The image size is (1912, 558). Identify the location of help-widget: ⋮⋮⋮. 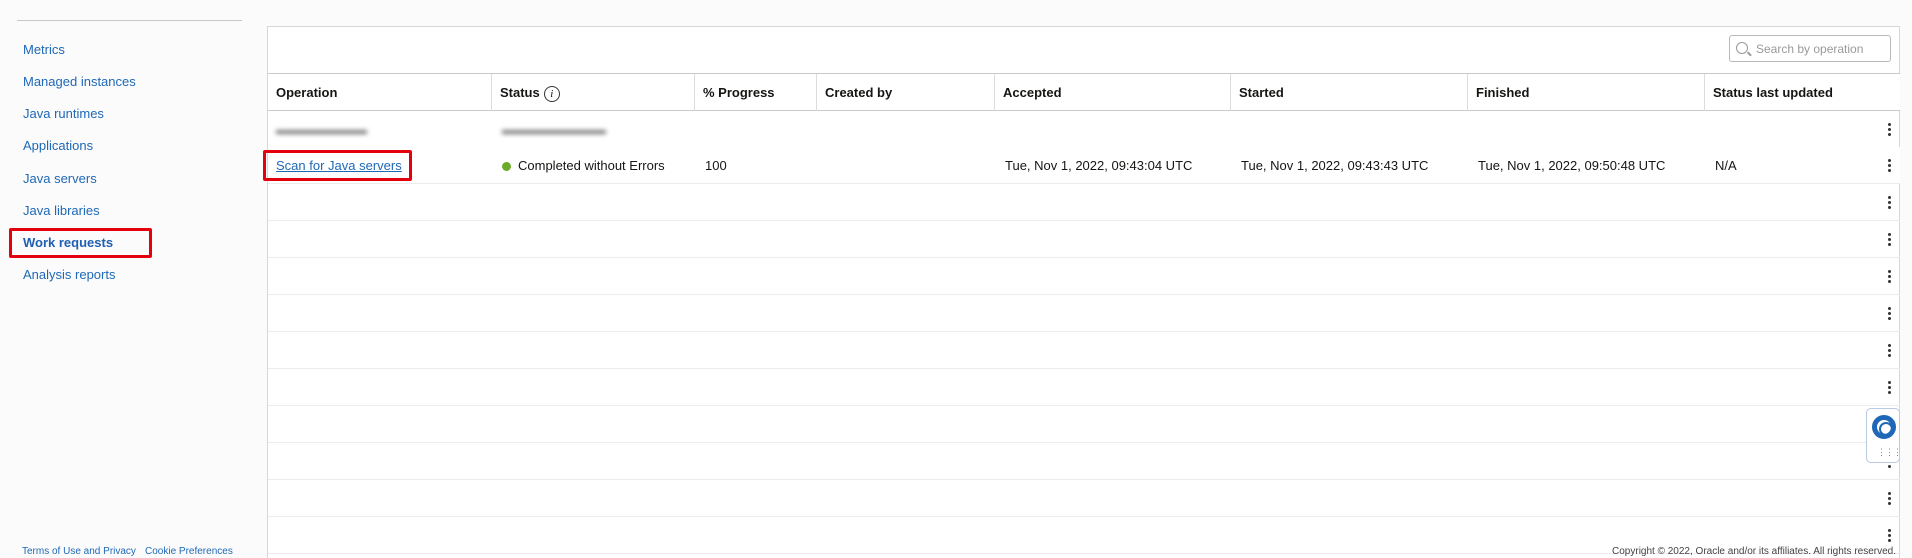
(1884, 435).